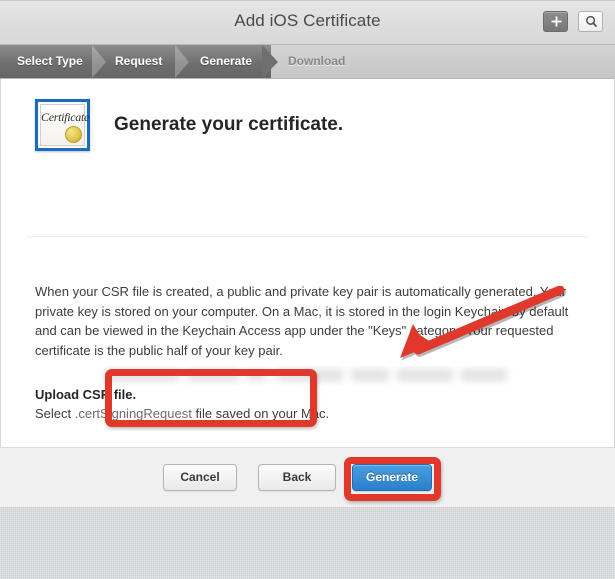 The image size is (615, 579). I want to click on certificate-icon-label: Certificate, so click(65, 117).